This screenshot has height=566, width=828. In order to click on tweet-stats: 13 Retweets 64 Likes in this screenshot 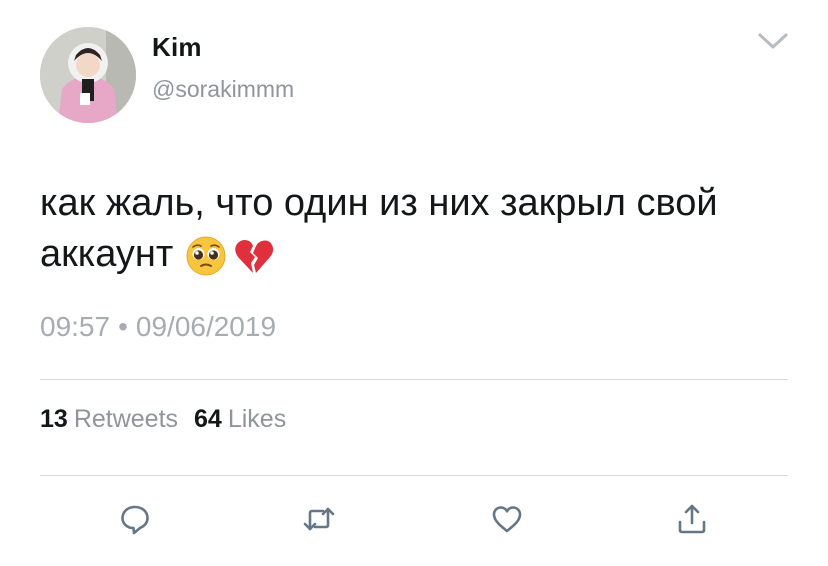, I will do `click(163, 419)`.